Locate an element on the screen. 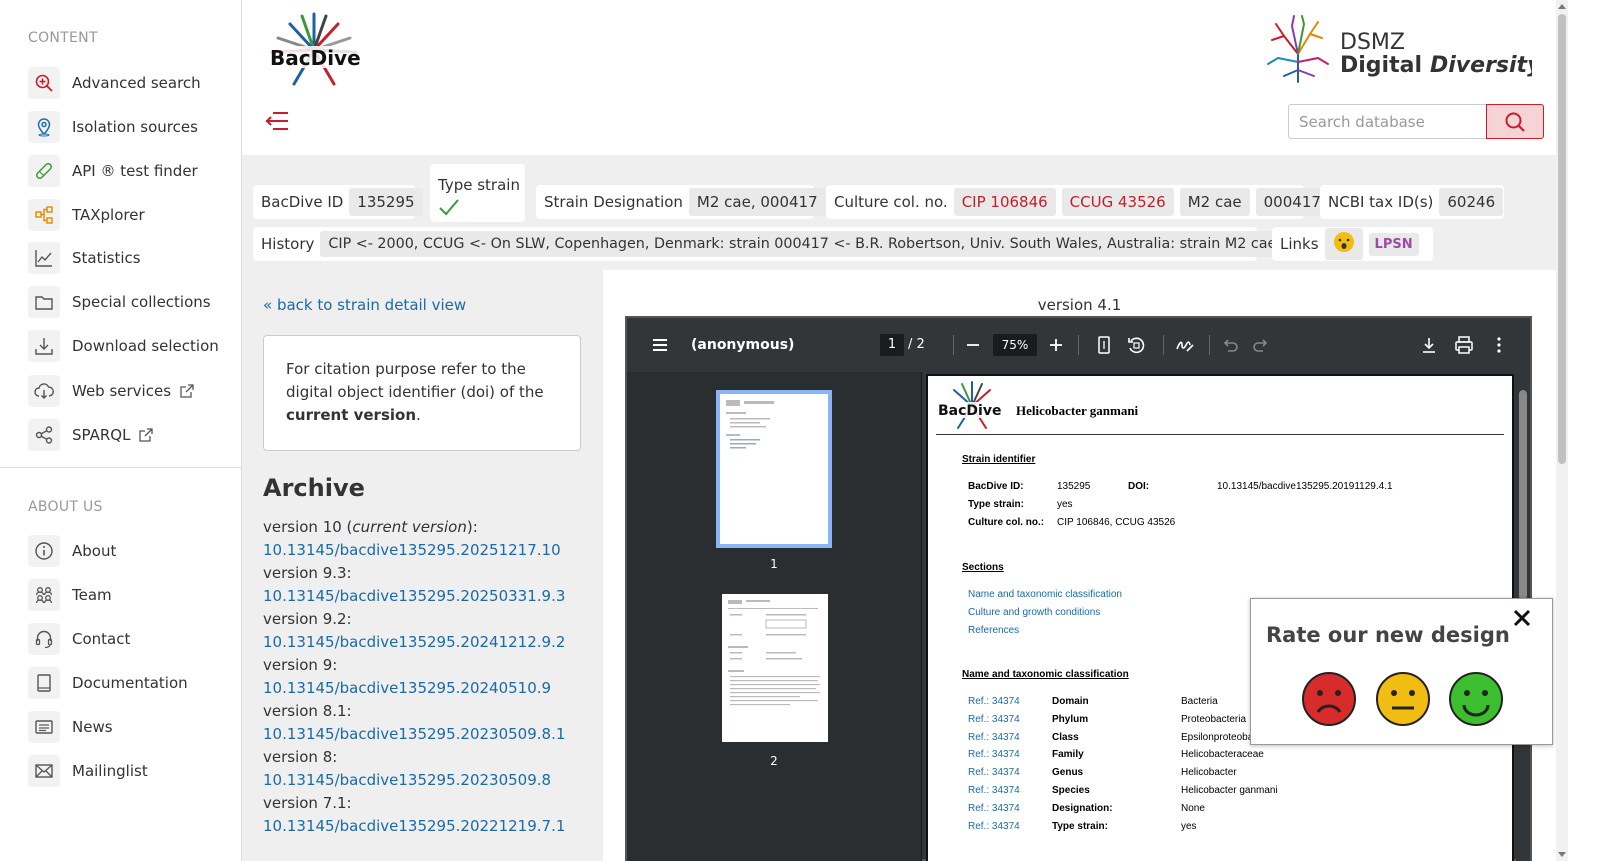 The width and height of the screenshot is (1600, 861). version-doi-link: 10.13145/bacdive135295.20241212.9.2 is located at coordinates (428, 642).